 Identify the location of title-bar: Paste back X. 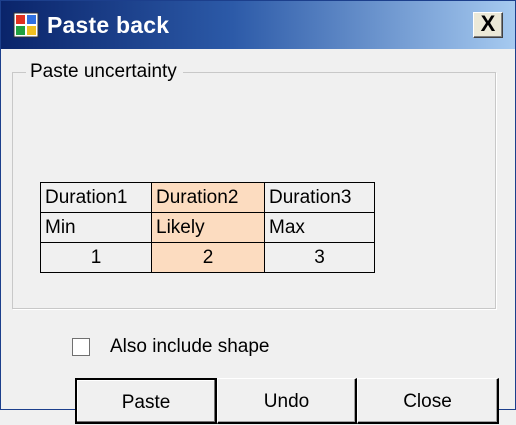
(258, 25).